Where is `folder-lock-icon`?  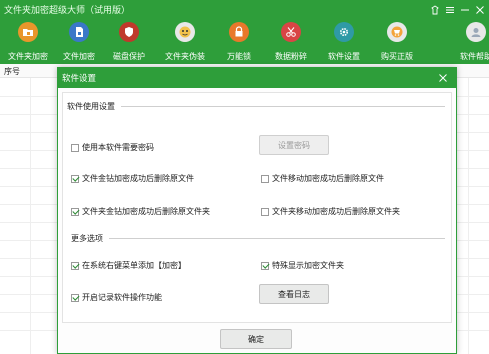
folder-lock-icon is located at coordinates (28, 32).